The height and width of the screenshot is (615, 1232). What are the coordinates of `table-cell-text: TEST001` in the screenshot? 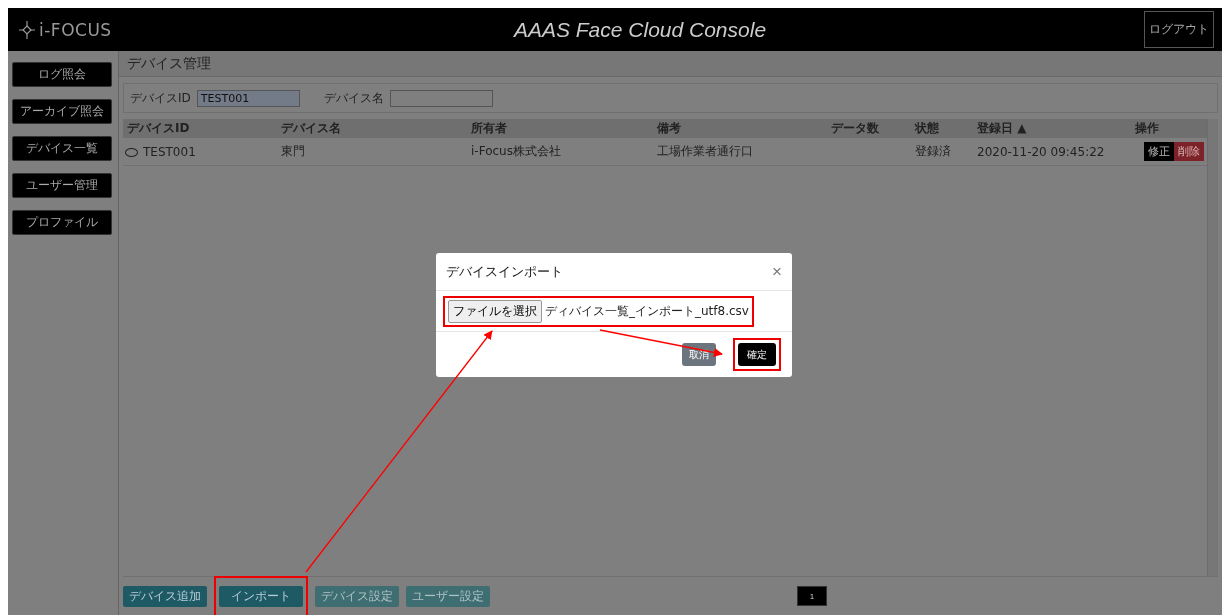 It's located at (169, 151).